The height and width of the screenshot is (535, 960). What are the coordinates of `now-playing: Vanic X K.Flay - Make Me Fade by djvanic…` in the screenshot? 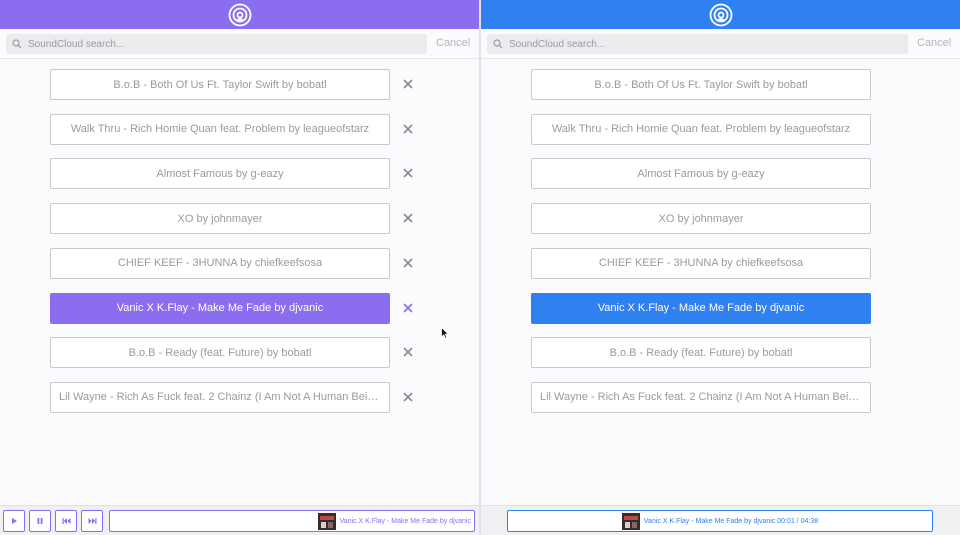 It's located at (720, 521).